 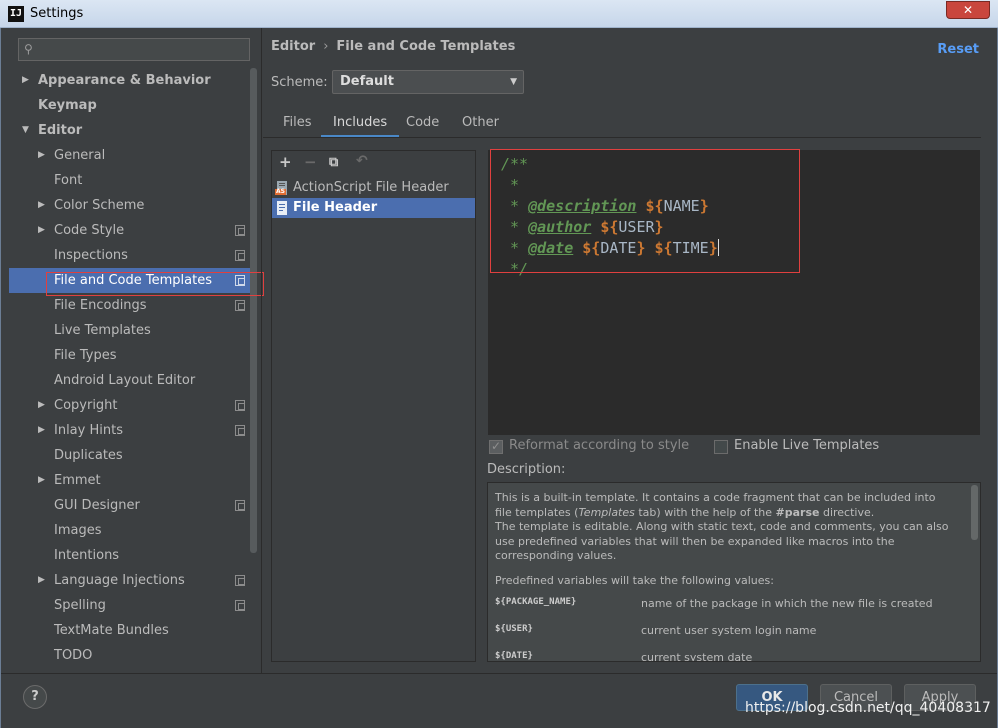 What do you see at coordinates (130, 130) in the screenshot?
I see `sidebar-item-editor: ▼ Editor` at bounding box center [130, 130].